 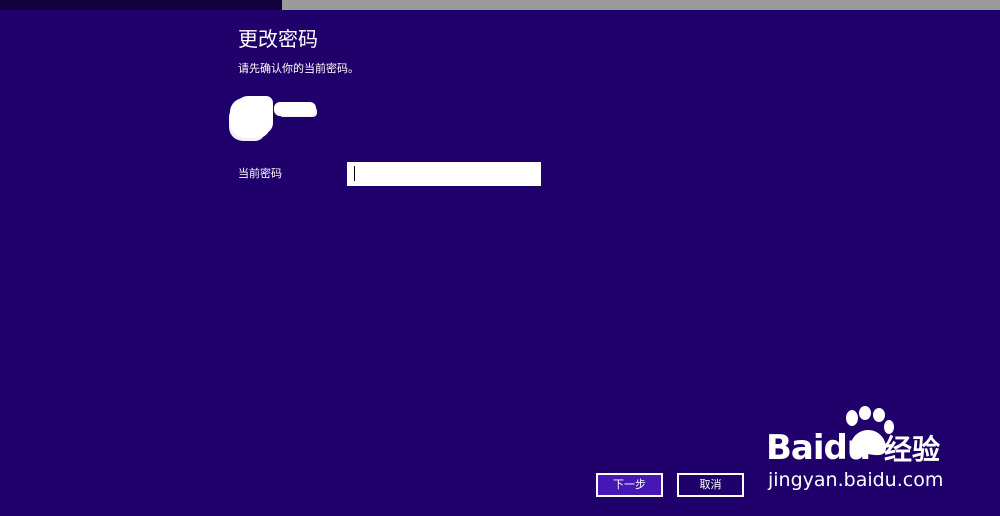 What do you see at coordinates (710, 485) in the screenshot?
I see `cancel-button: 取消` at bounding box center [710, 485].